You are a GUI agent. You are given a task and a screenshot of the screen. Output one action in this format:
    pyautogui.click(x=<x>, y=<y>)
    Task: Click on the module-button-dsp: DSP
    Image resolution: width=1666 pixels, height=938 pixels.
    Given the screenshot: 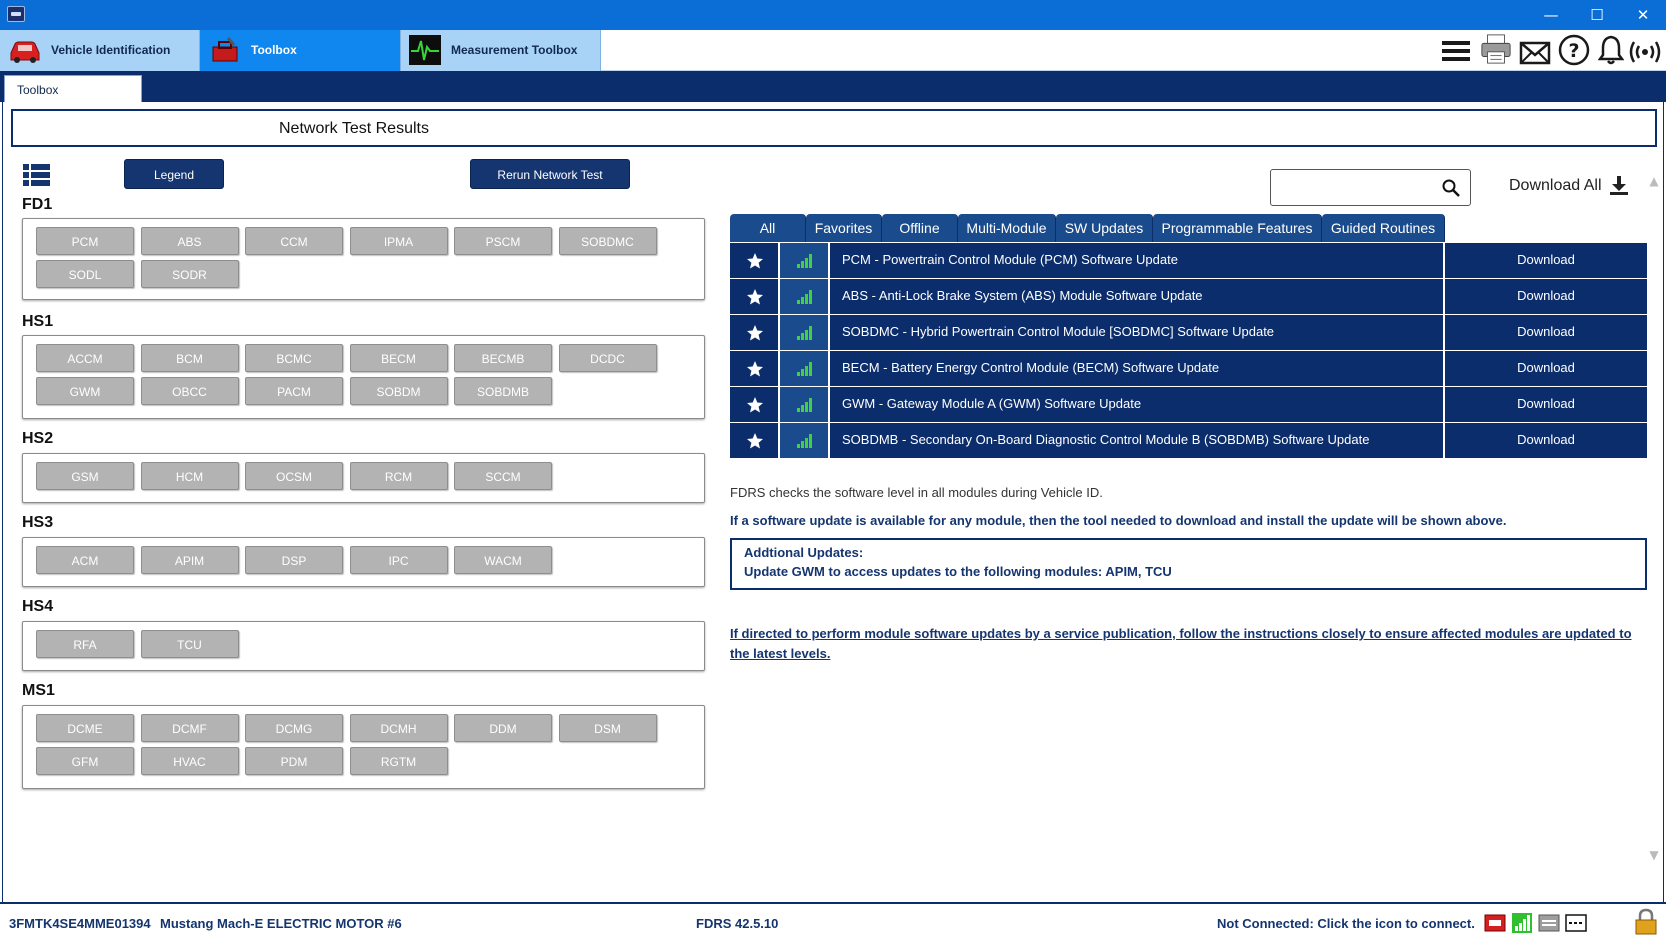 What is the action you would take?
    pyautogui.click(x=294, y=560)
    